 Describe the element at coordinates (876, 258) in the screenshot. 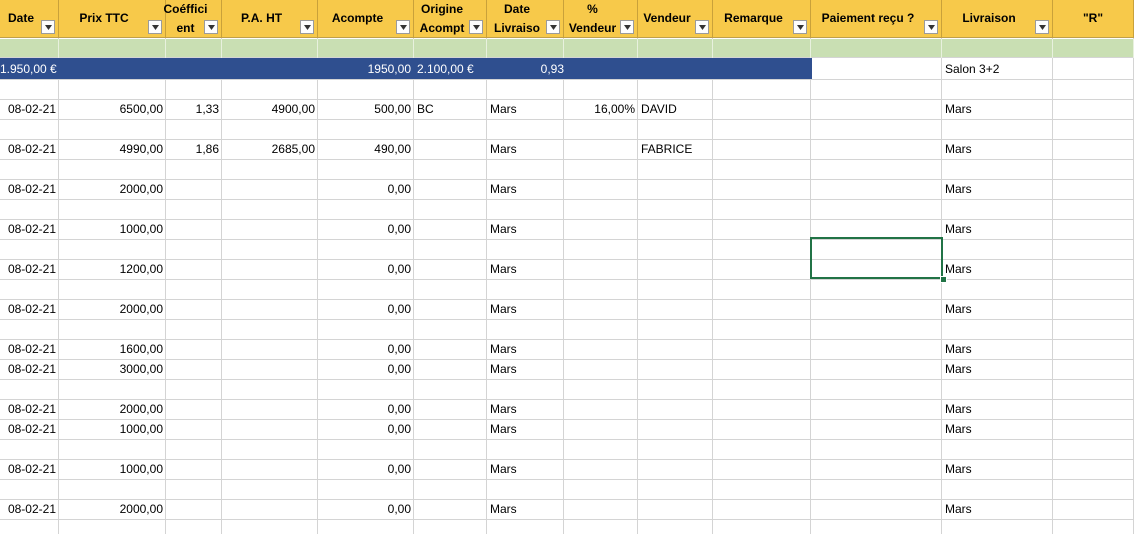

I see `selected-cell` at that location.